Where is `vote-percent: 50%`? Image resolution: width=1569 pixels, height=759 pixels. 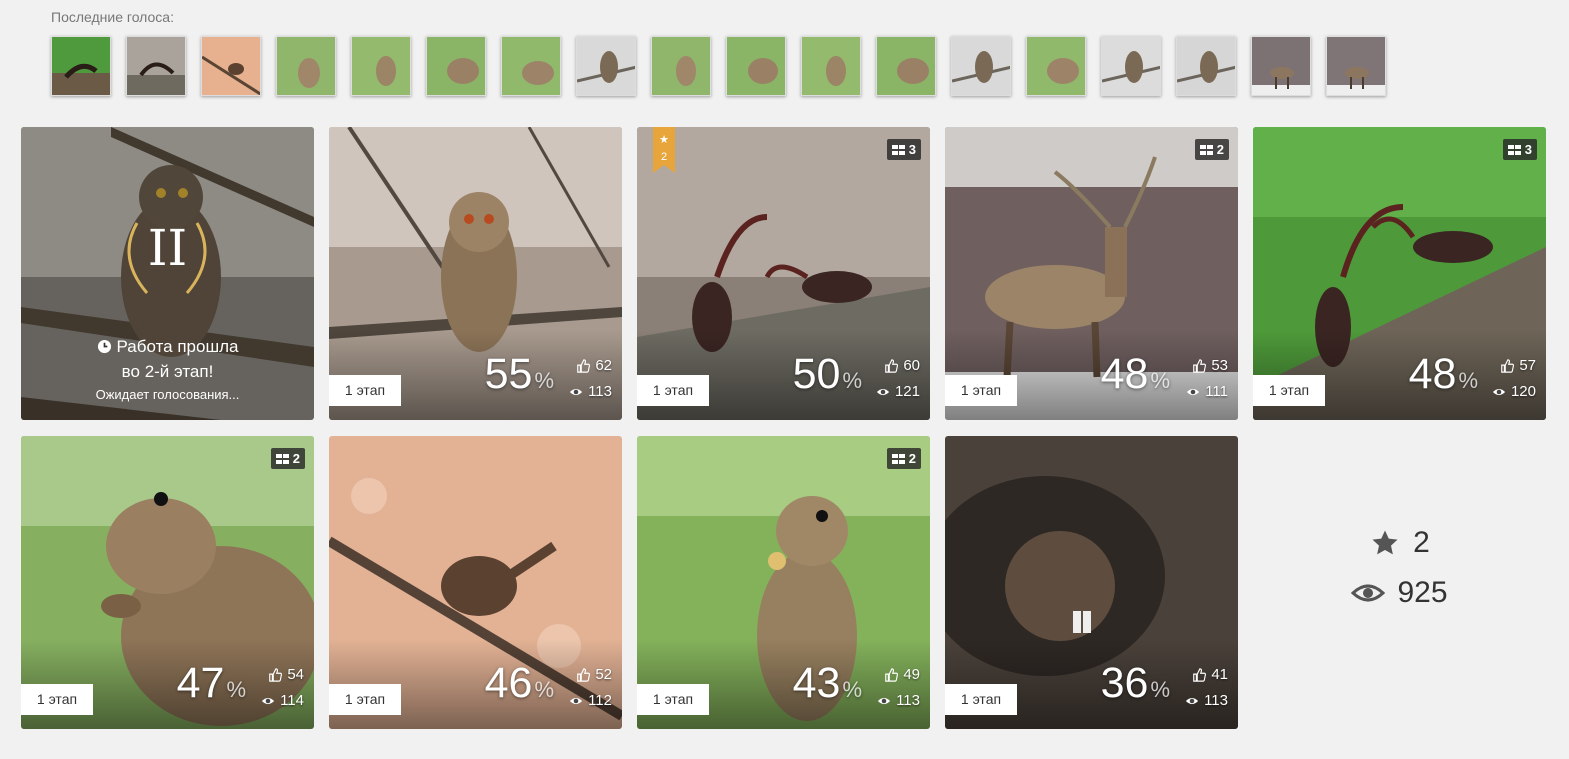
vote-percent: 50% is located at coordinates (827, 374).